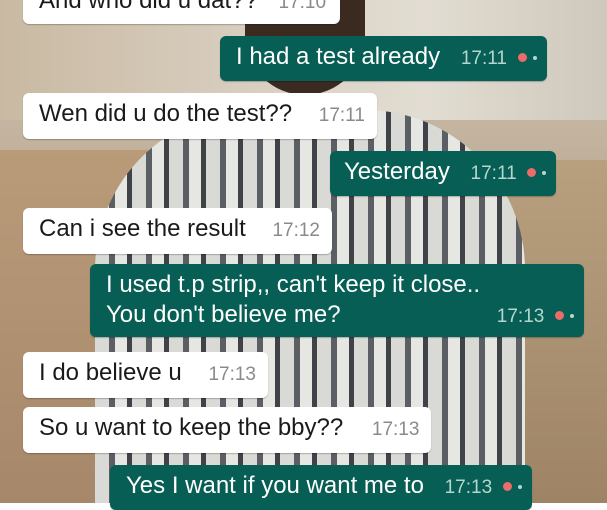 Image resolution: width=607 pixels, height=510 pixels. I want to click on message-text: Yesterday, so click(397, 171).